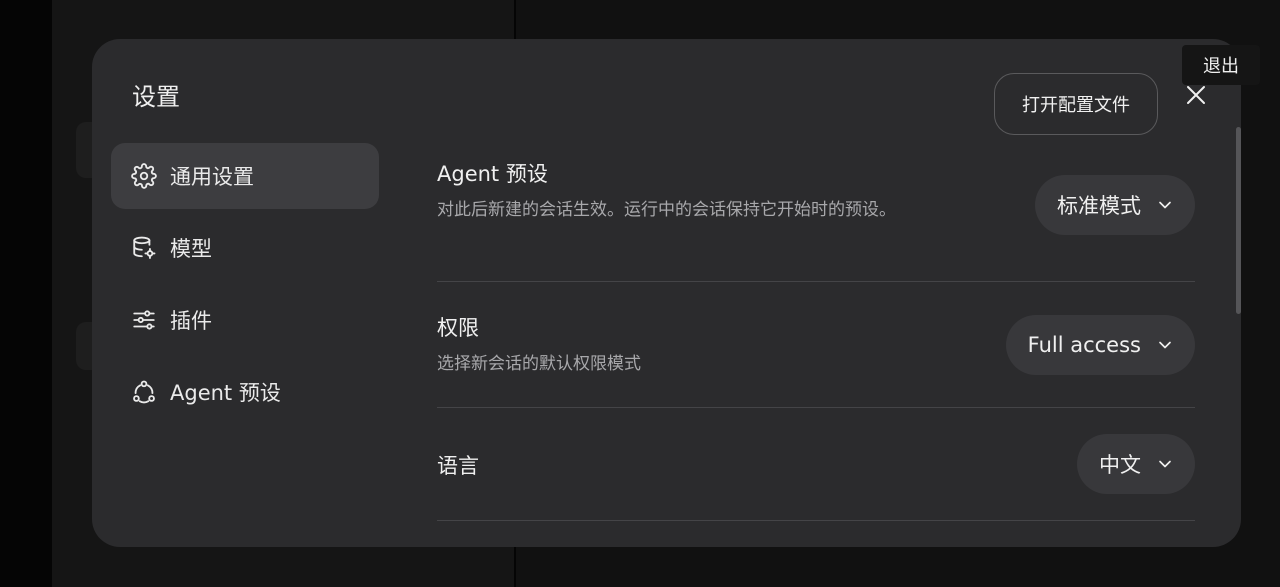  Describe the element at coordinates (225, 393) in the screenshot. I see `nav-item-label: Agent 预设` at that location.